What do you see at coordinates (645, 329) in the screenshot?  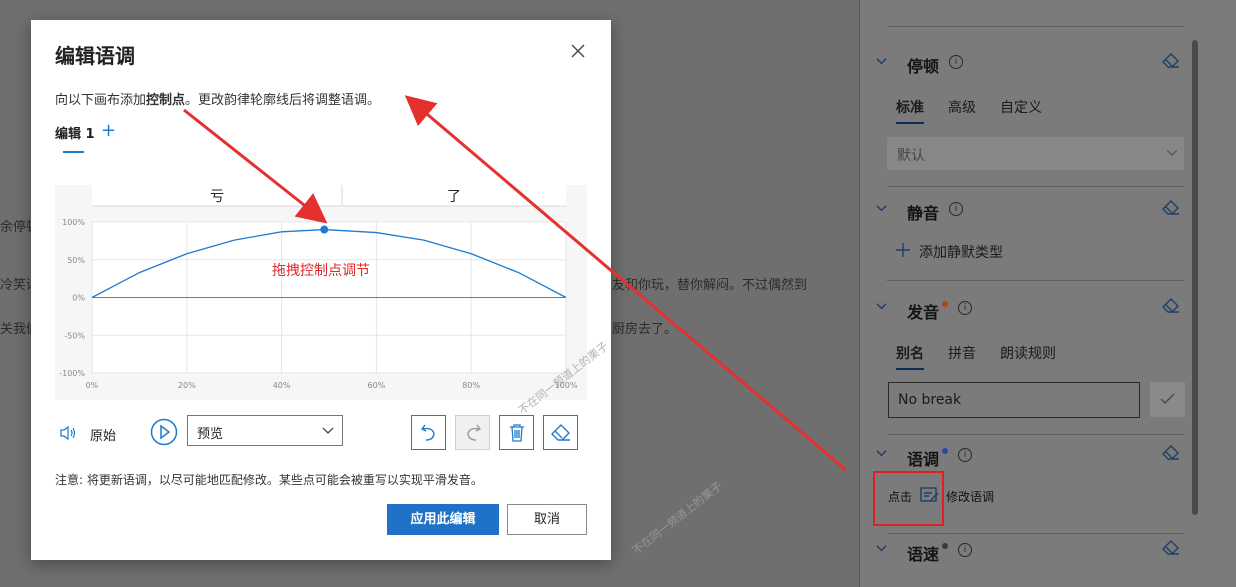 I see `background-text-line: 厨房去了。` at bounding box center [645, 329].